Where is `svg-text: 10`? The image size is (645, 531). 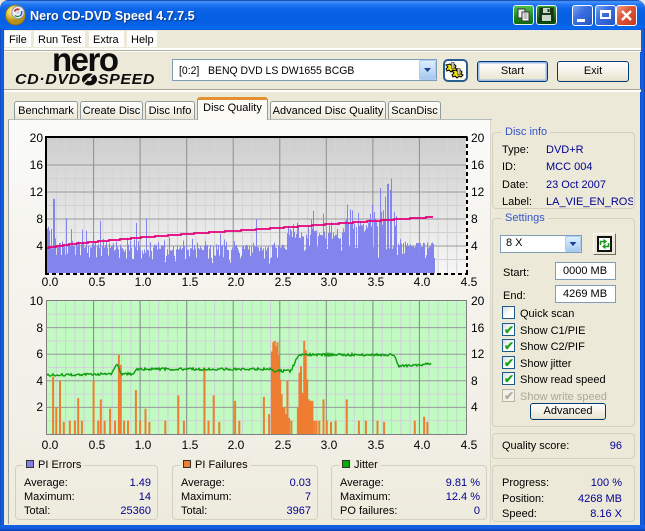 svg-text: 10 is located at coordinates (37, 301).